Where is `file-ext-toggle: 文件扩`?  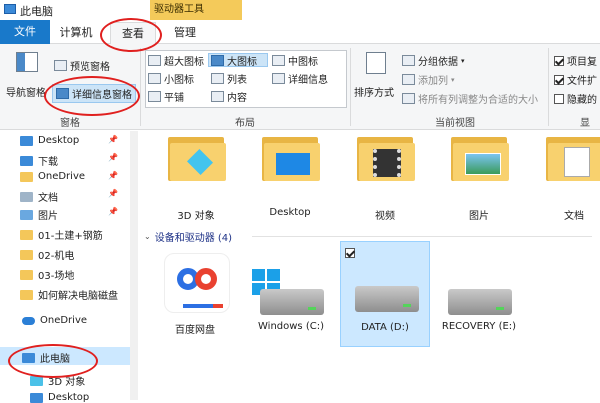 file-ext-toggle: 文件扩 is located at coordinates (575, 79).